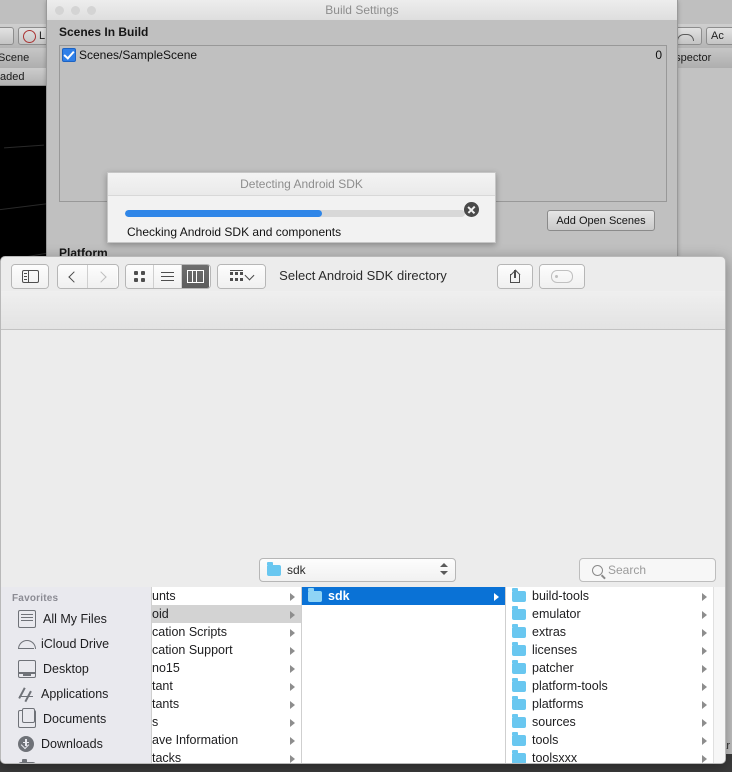 This screenshot has width=732, height=772. Describe the element at coordinates (609, 650) in the screenshot. I see `file-row: licenses` at that location.